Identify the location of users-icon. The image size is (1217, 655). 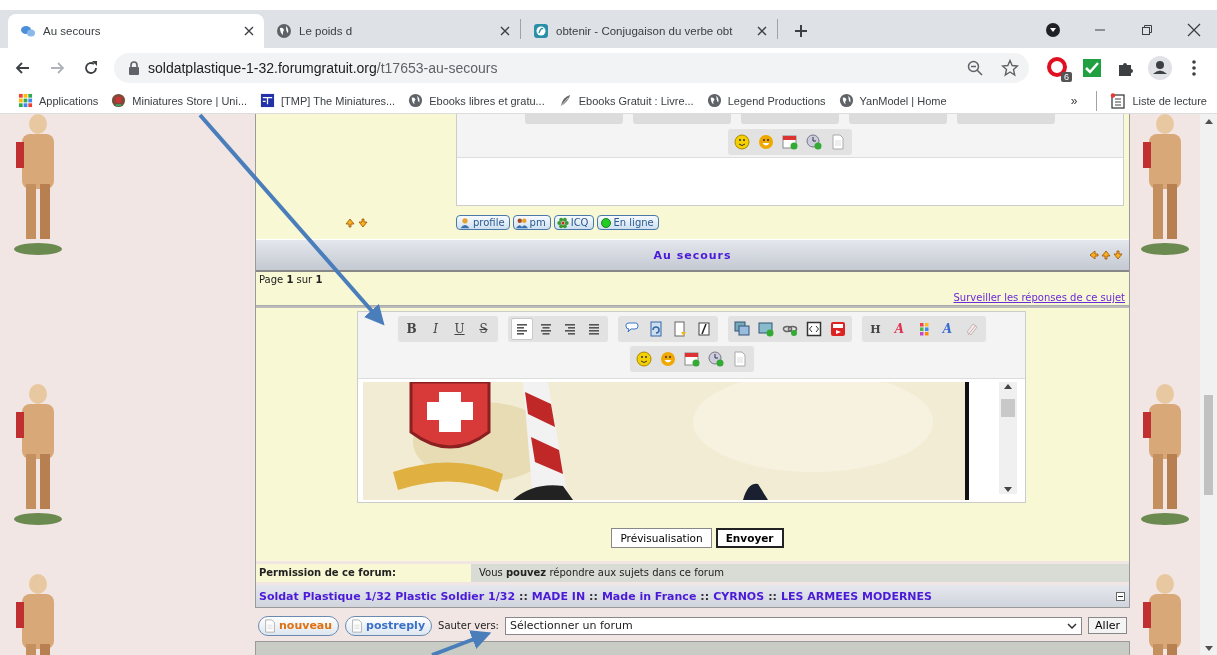
(521, 222).